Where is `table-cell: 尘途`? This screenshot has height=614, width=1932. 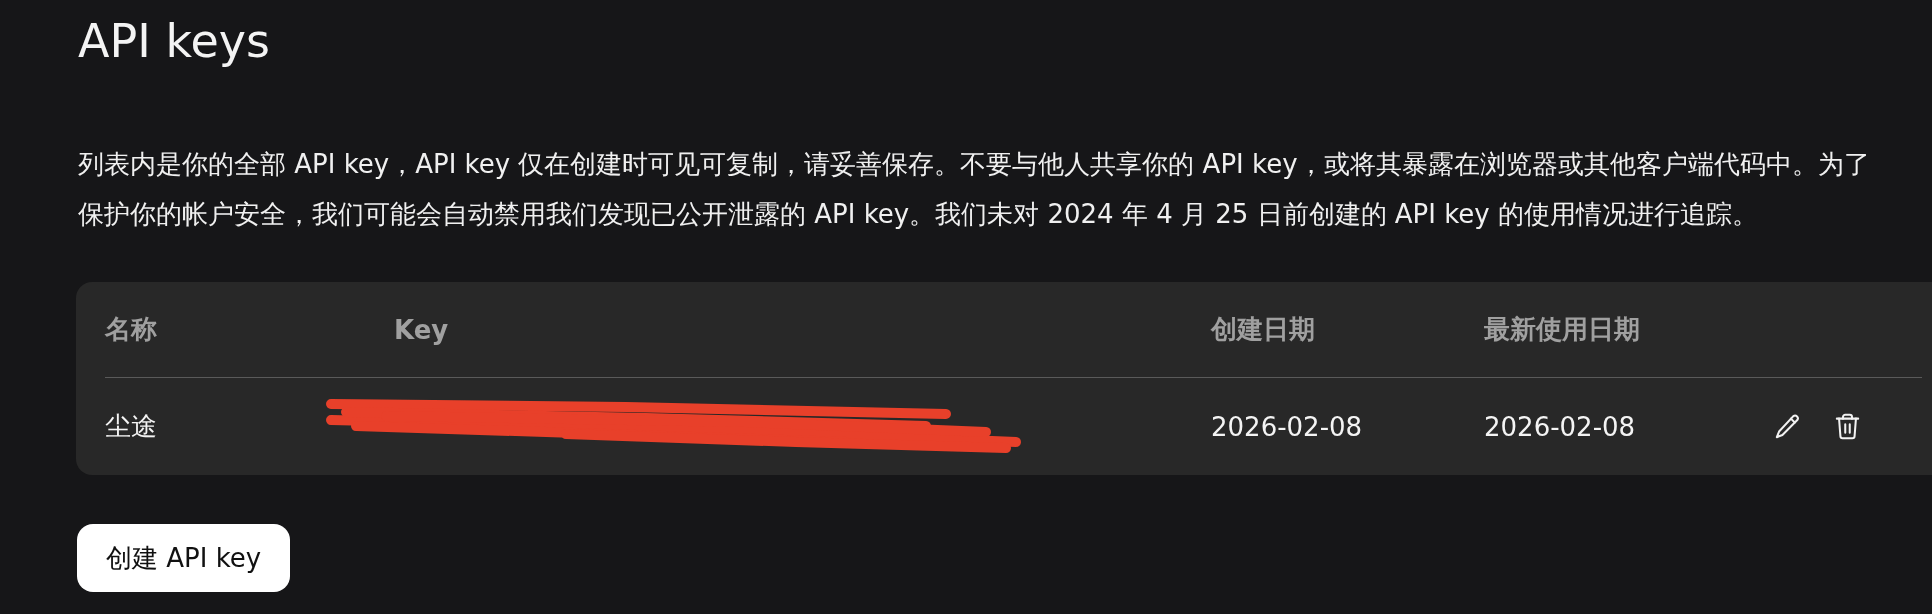
table-cell: 尘途 is located at coordinates (131, 426).